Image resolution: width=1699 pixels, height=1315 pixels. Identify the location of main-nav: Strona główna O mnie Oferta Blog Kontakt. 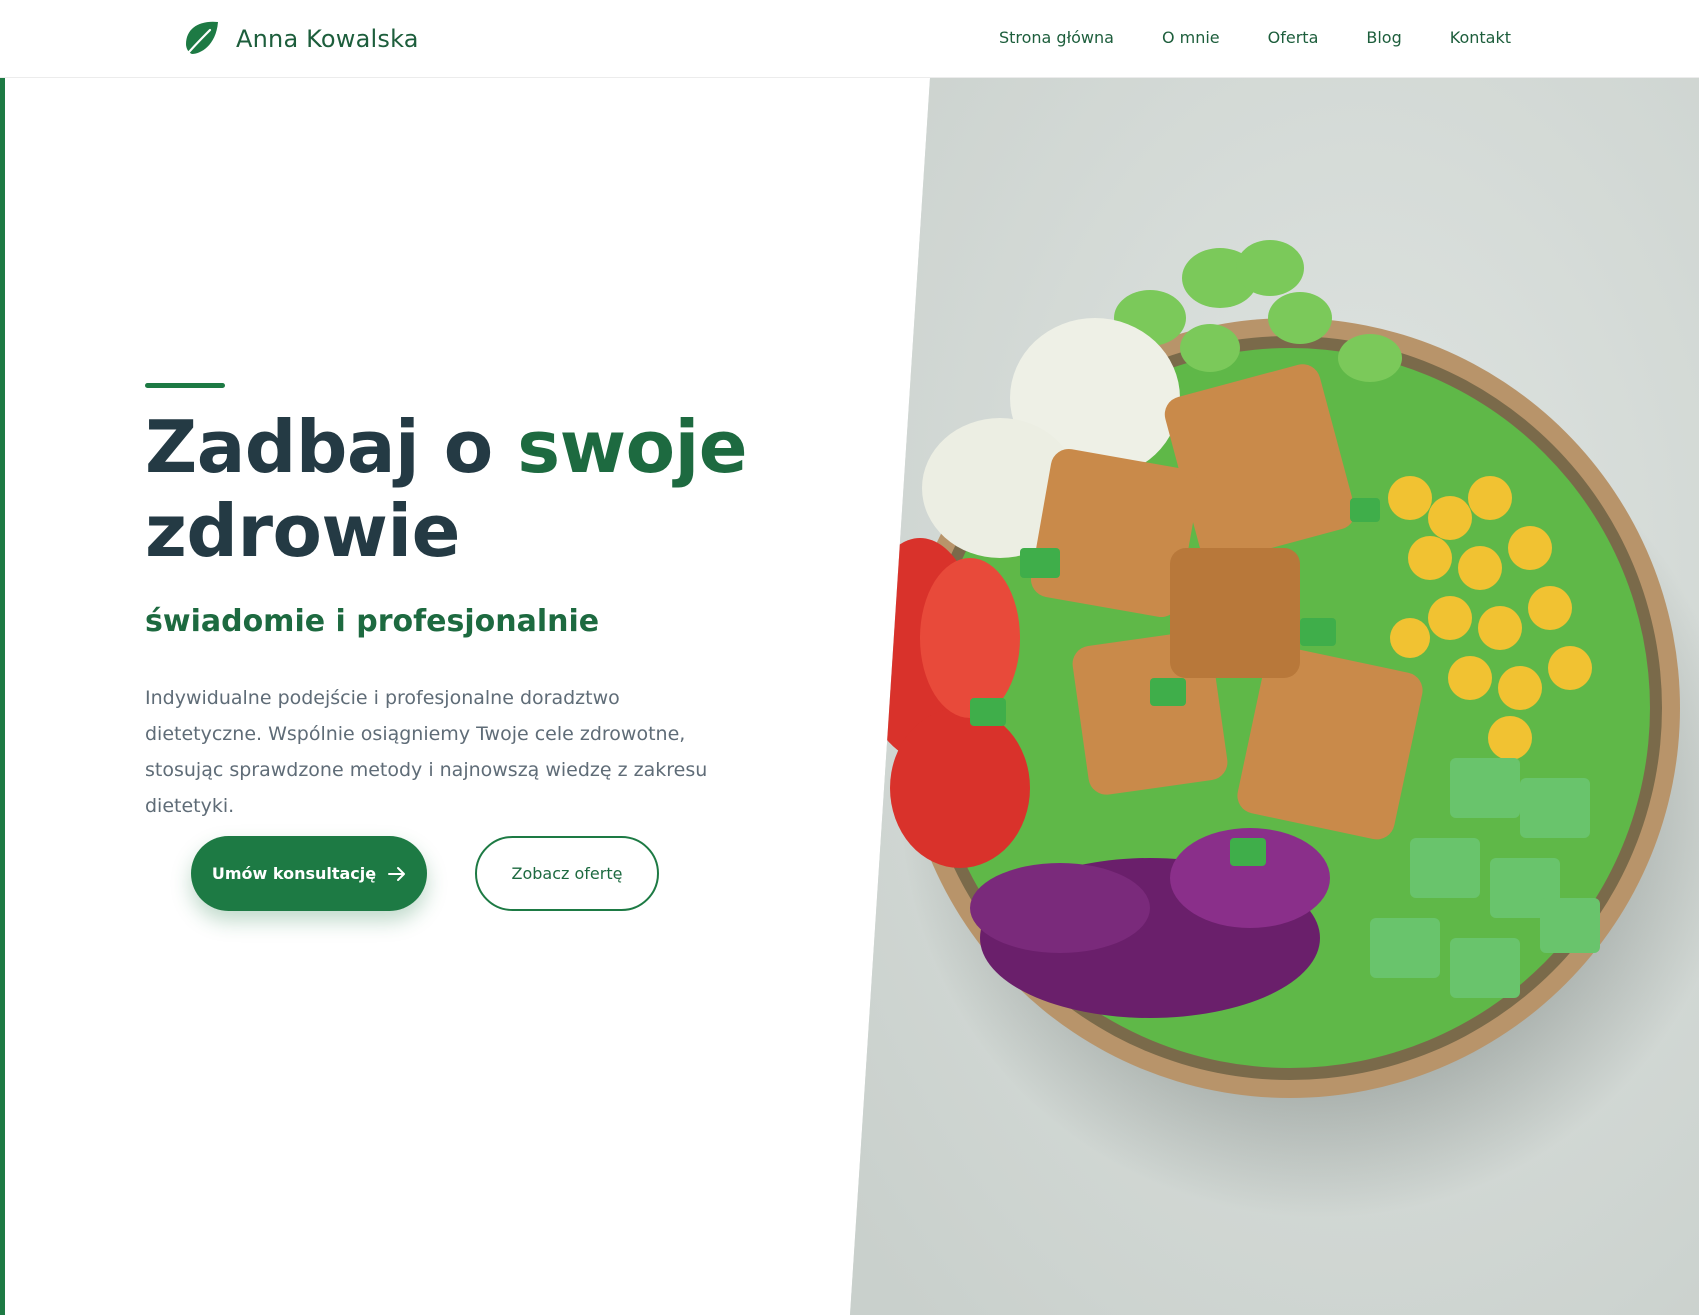
(1255, 38).